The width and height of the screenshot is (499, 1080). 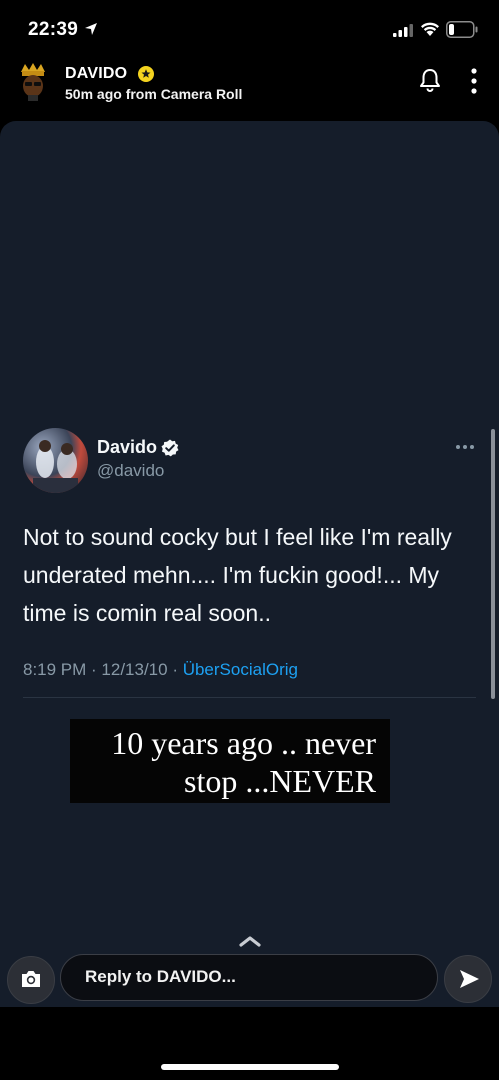 What do you see at coordinates (249, 89) in the screenshot?
I see `story-header: DAVIDO 50m ago from Camera Roll` at bounding box center [249, 89].